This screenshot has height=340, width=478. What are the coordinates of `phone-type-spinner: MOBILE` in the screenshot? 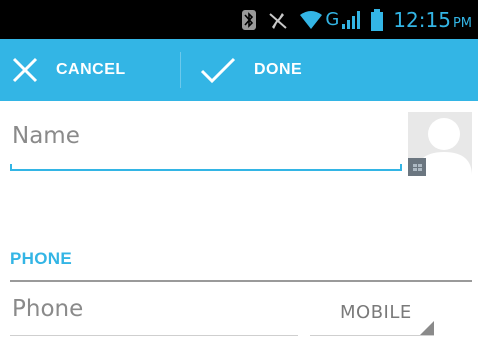 It's located at (372, 315).